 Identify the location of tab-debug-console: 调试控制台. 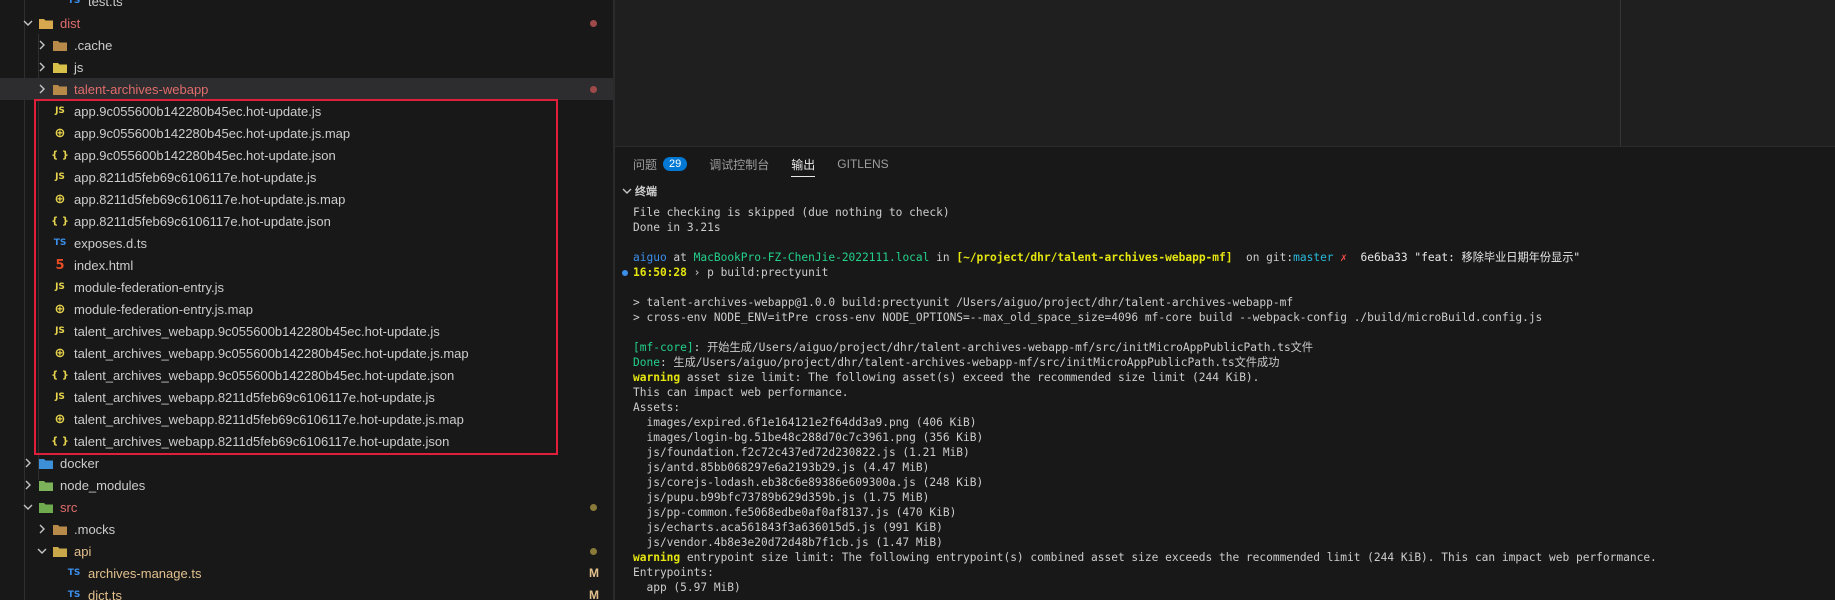
(739, 164).